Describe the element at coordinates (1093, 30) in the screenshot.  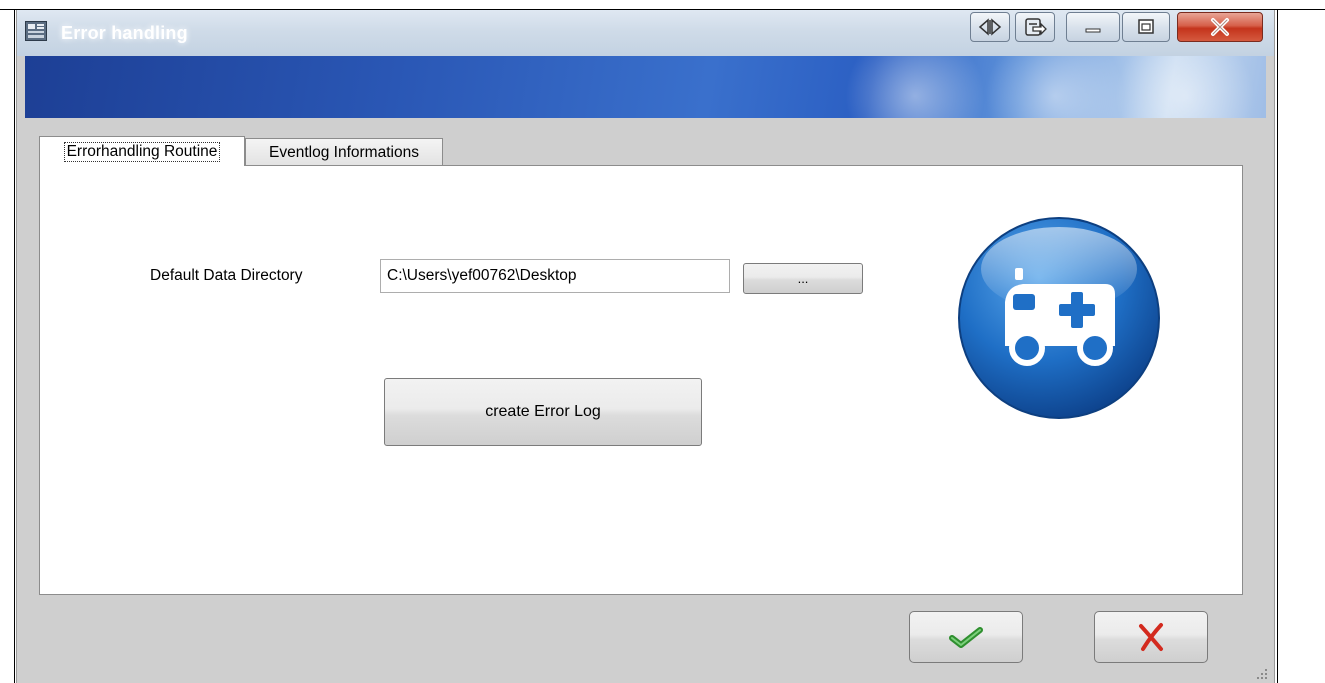
I see `minimize-icon` at that location.